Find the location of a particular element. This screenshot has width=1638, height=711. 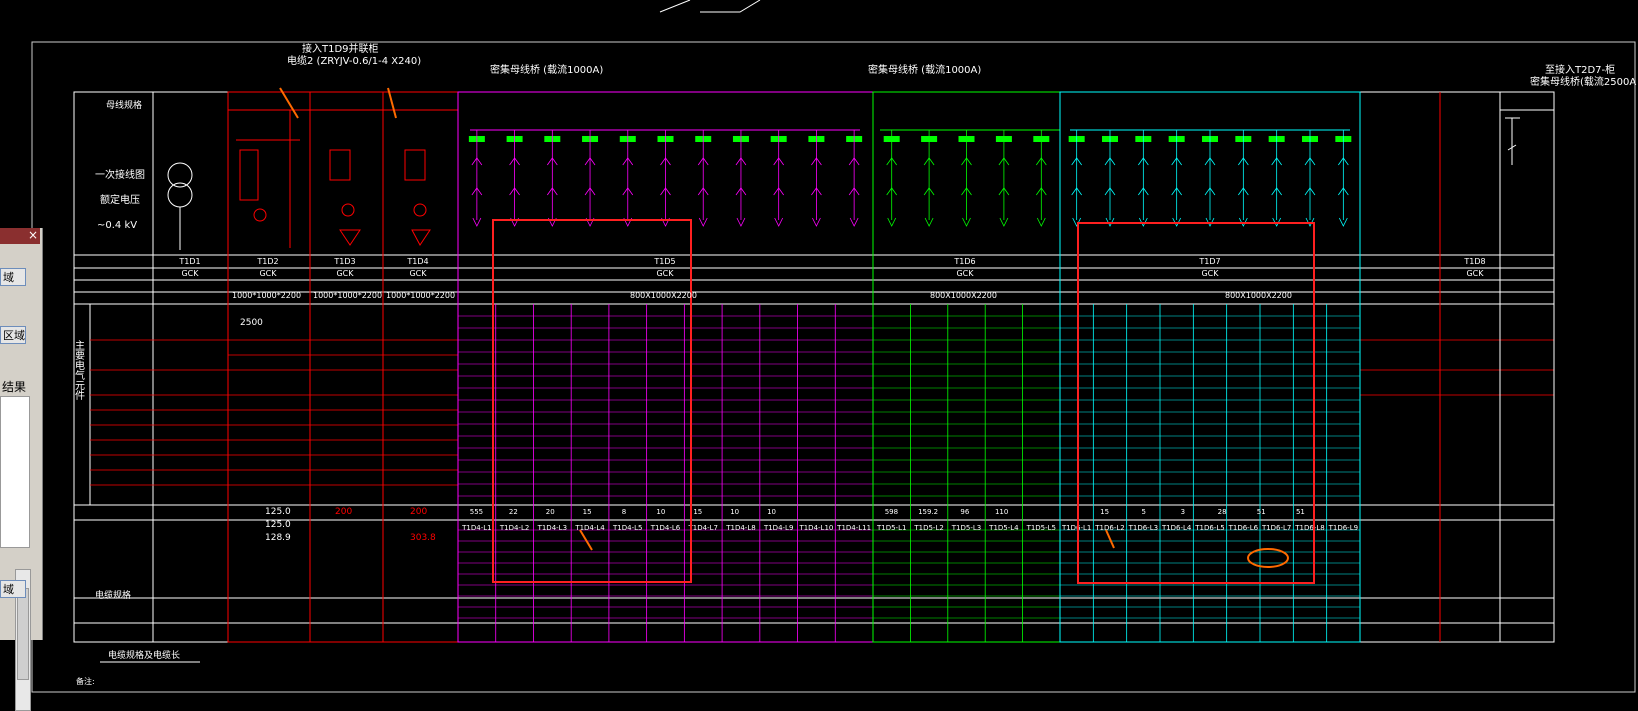

circuit-label: T1D4-L2 is located at coordinates (514, 528).